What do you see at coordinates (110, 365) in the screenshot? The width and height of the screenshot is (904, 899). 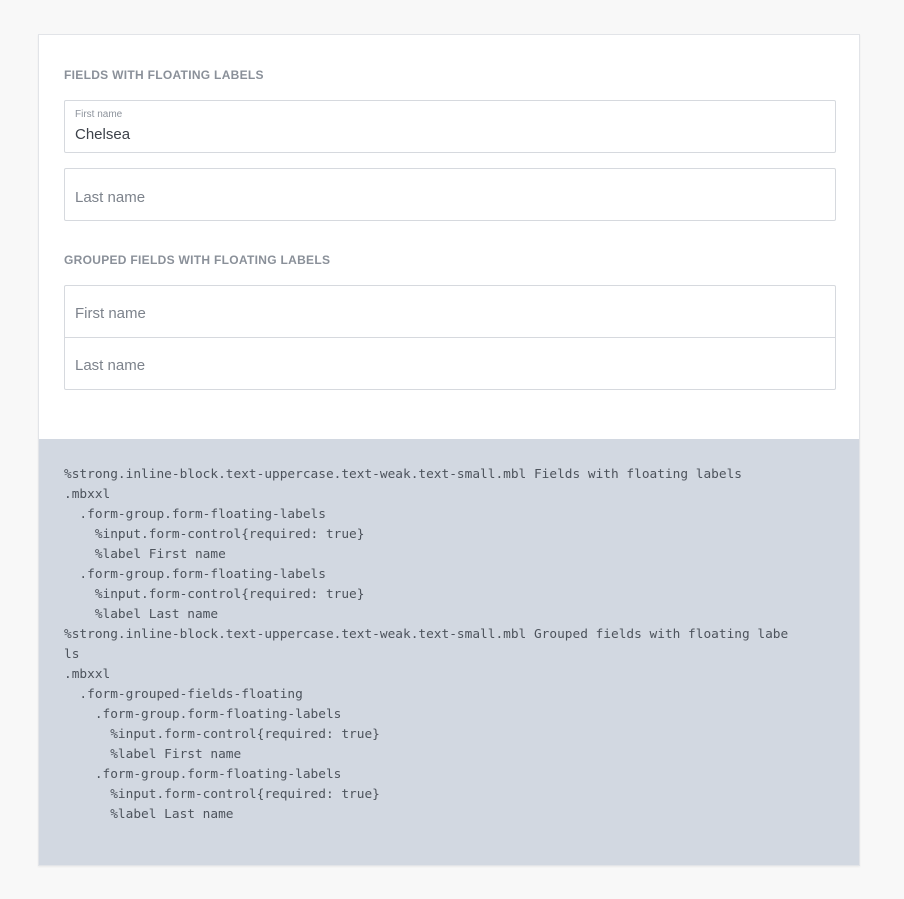 I see `grouped-last-name-placeholder: Last name` at bounding box center [110, 365].